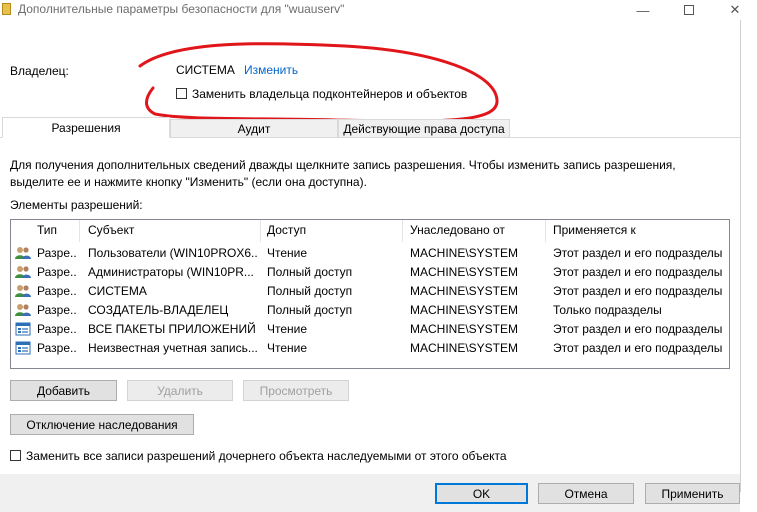 Image resolution: width=757 pixels, height=512 pixels. I want to click on window-border, so click(740, 256).